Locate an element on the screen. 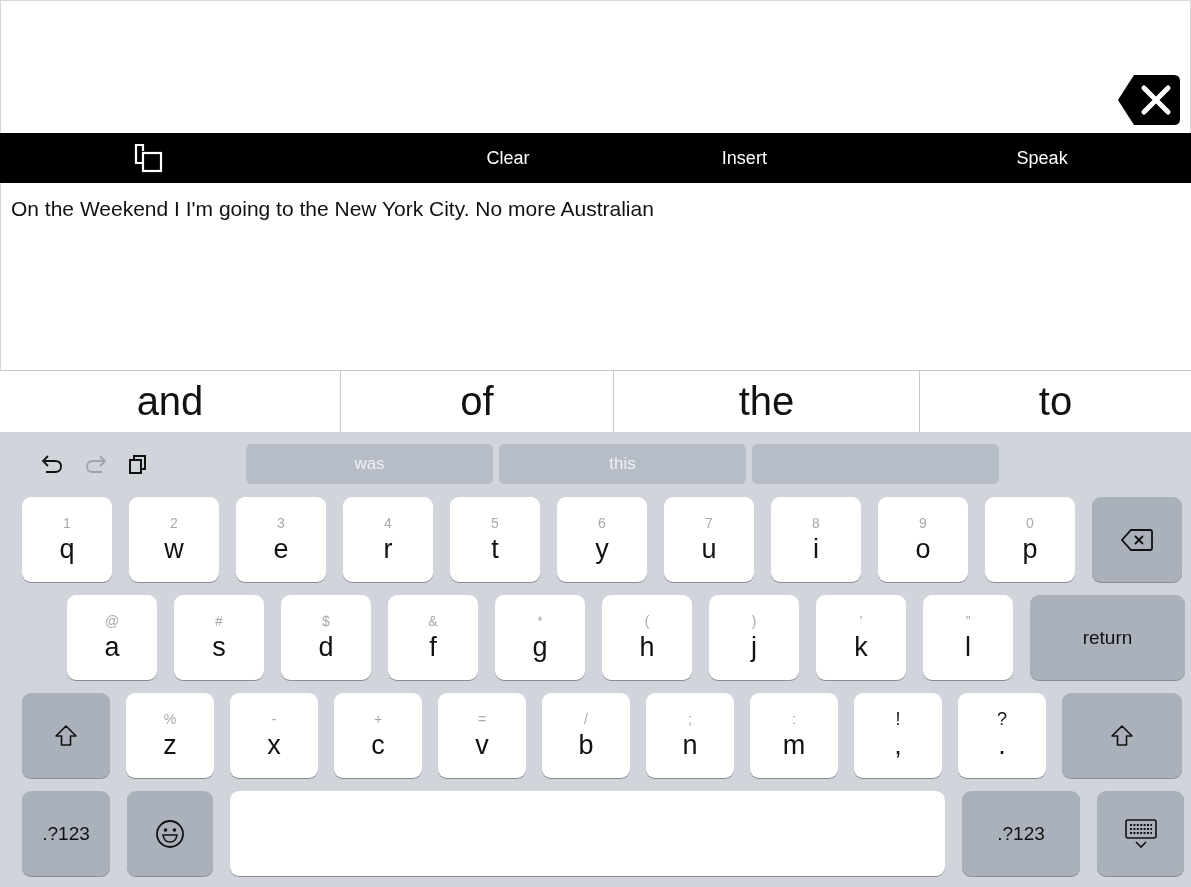 The image size is (1191, 887). undo-icon is located at coordinates (52, 464).